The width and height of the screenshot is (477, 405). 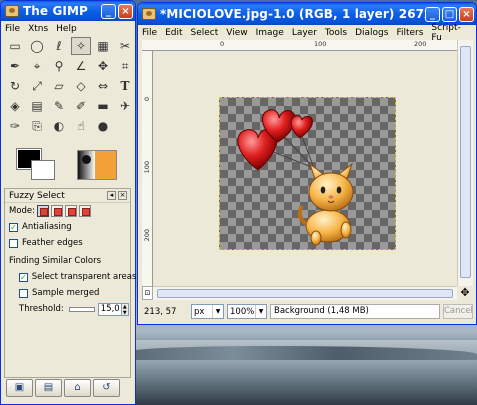 What do you see at coordinates (59, 86) in the screenshot?
I see `shear-icon: ▱` at bounding box center [59, 86].